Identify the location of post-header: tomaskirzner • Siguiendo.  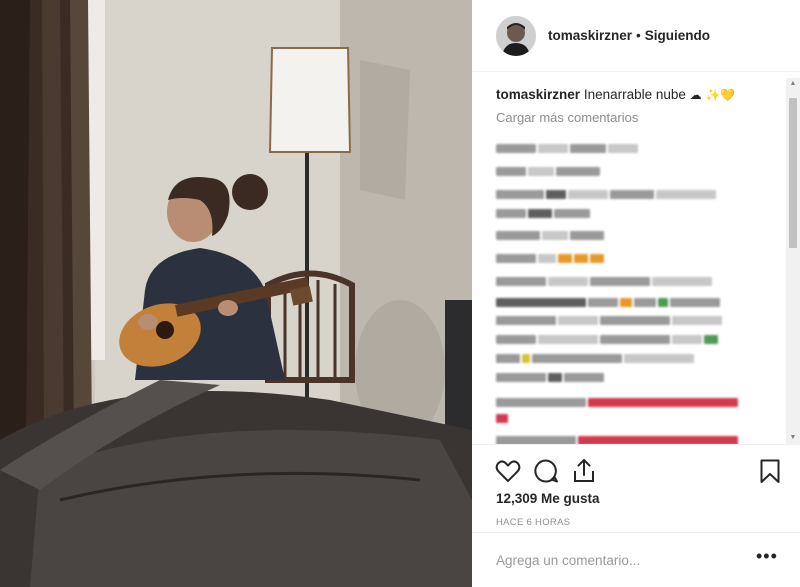
(636, 36).